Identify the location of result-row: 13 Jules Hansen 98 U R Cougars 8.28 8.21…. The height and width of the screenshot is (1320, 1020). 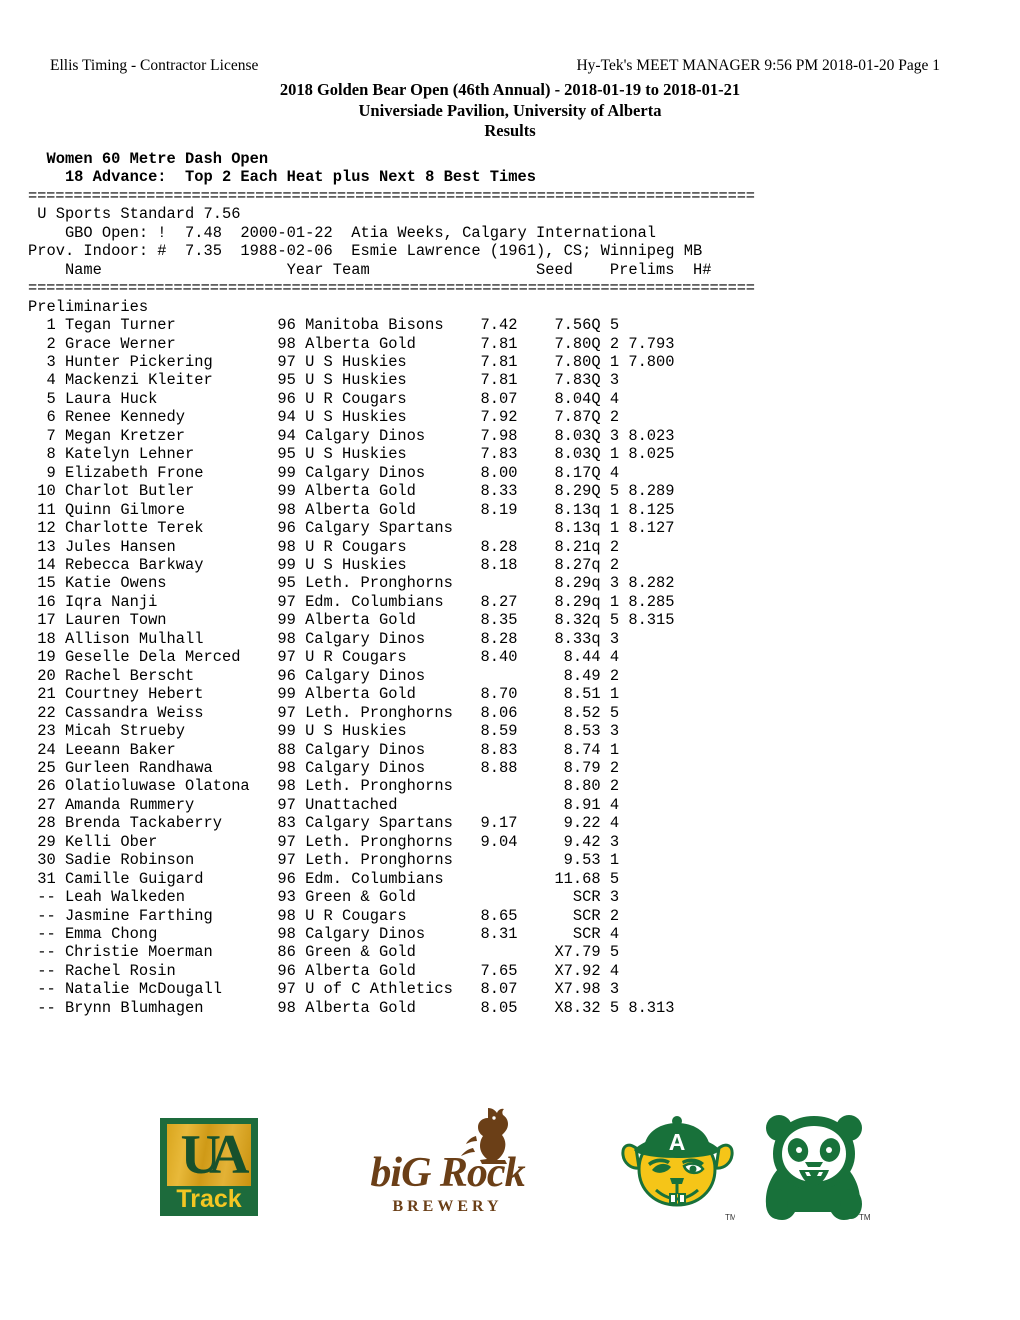
(324, 546).